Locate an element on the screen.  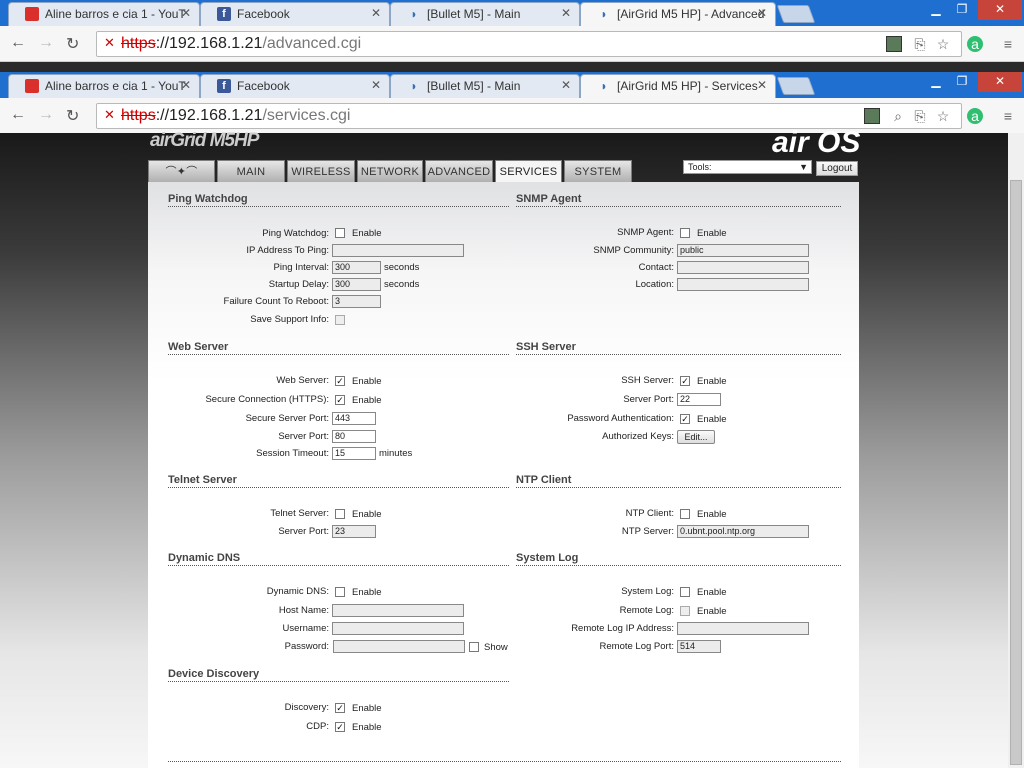
back-address-bar: ✕ https://192.168.1.21/advanced.cgi is located at coordinates (529, 44).